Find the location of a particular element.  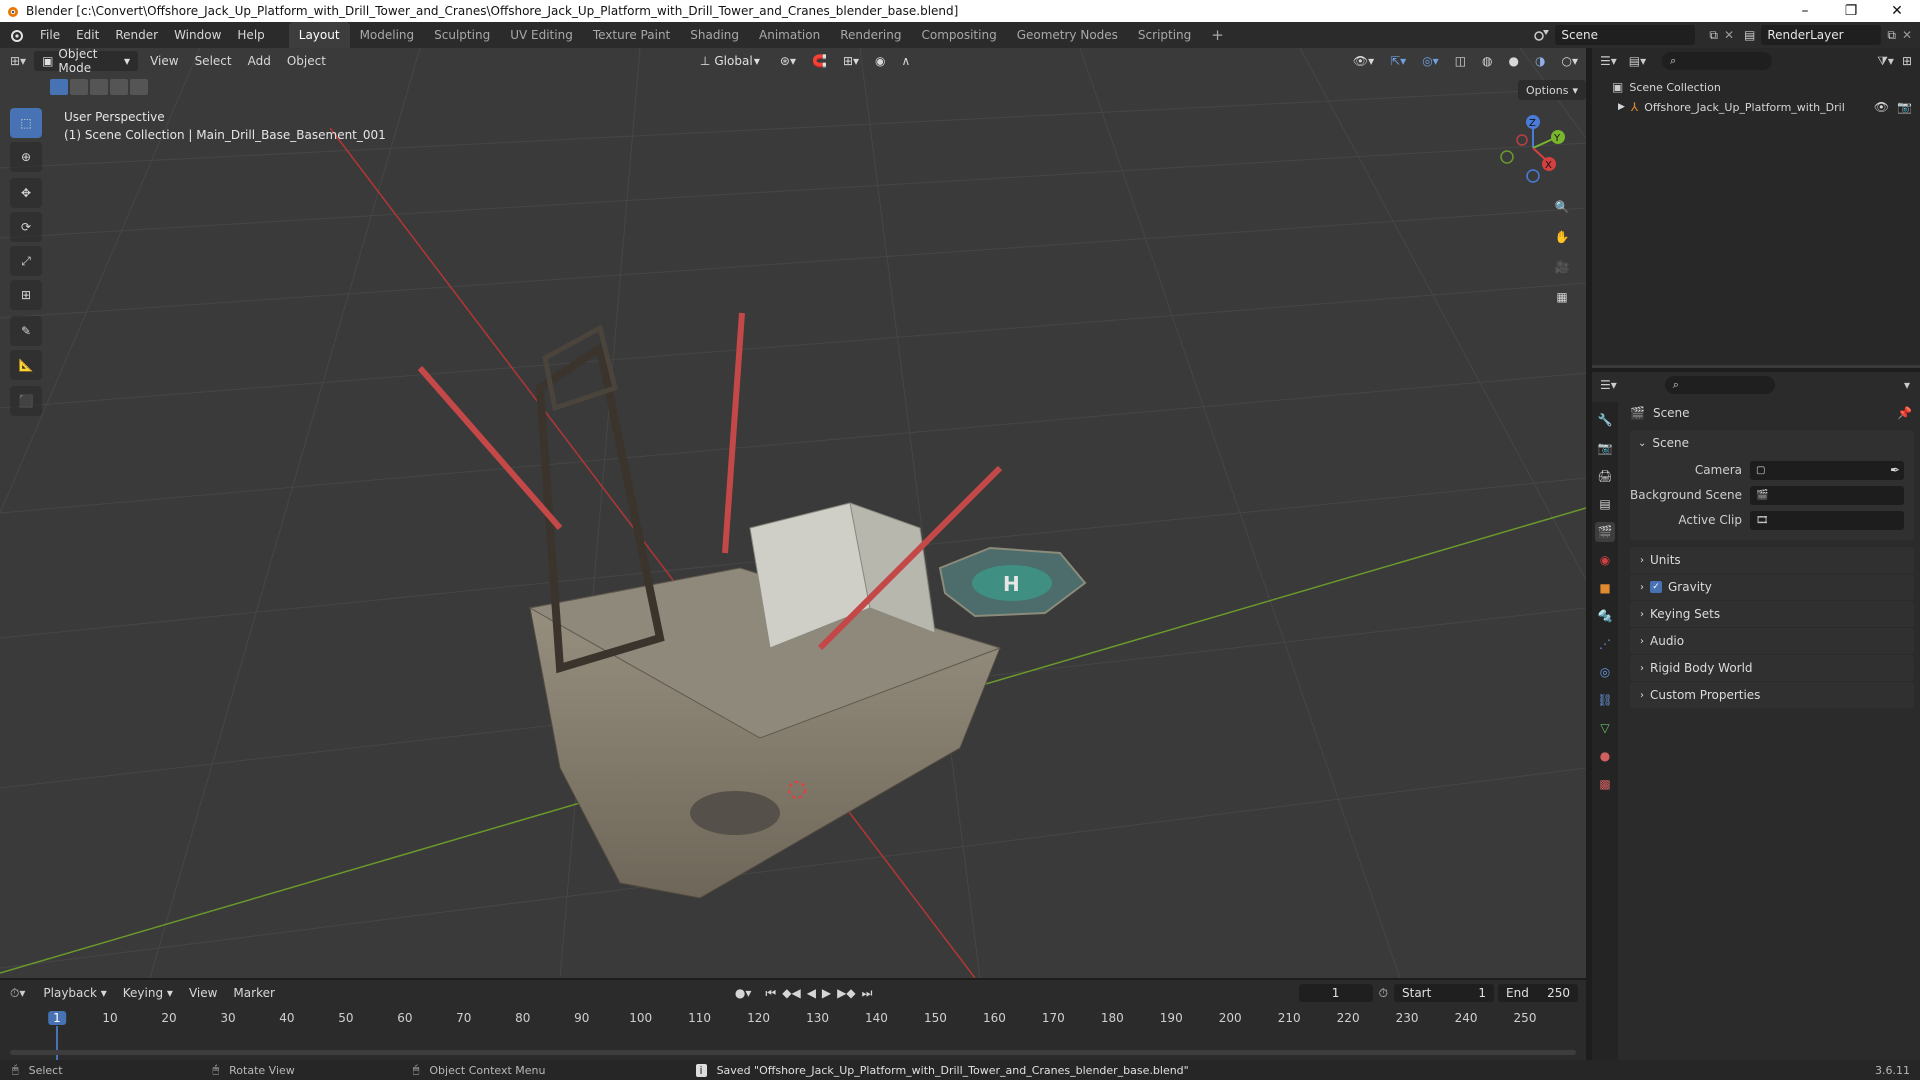

tab-uv-editing: UV Editing is located at coordinates (541, 35).